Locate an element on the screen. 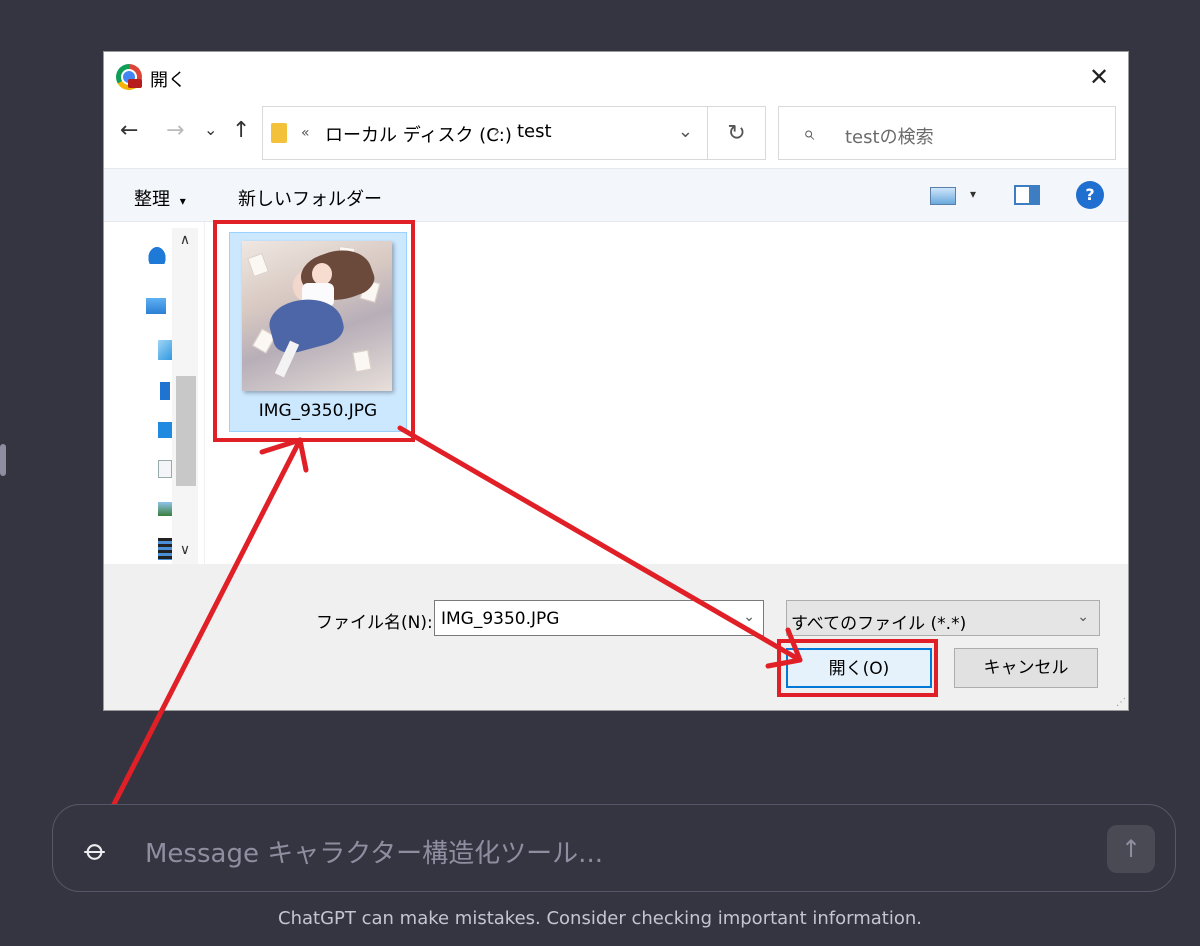  dialog-title: 開く is located at coordinates (168, 80).